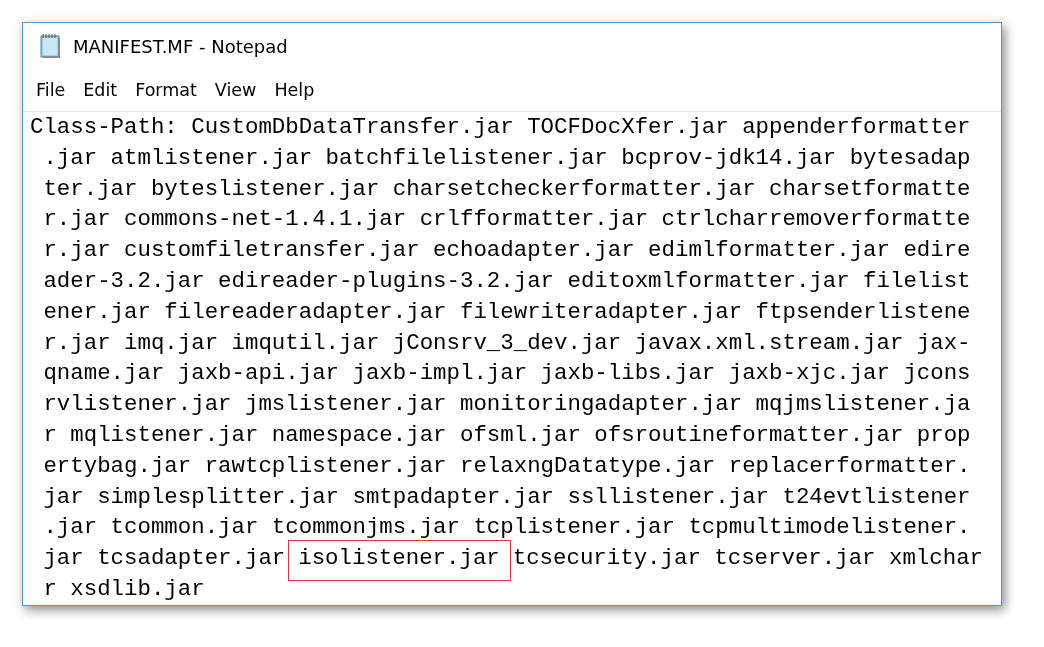 The width and height of the screenshot is (1044, 647). What do you see at coordinates (507, 312) in the screenshot?
I see `text-line: ener.jar filereaderadapter.jar filewriteradapter.jar ftpsenderlistene` at bounding box center [507, 312].